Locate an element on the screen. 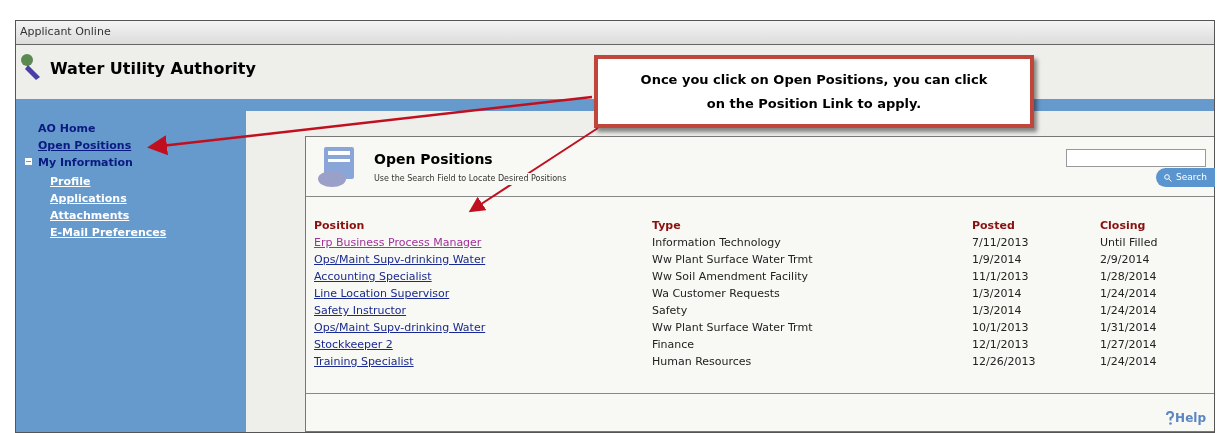  table-cell-text: Finance is located at coordinates (673, 345).